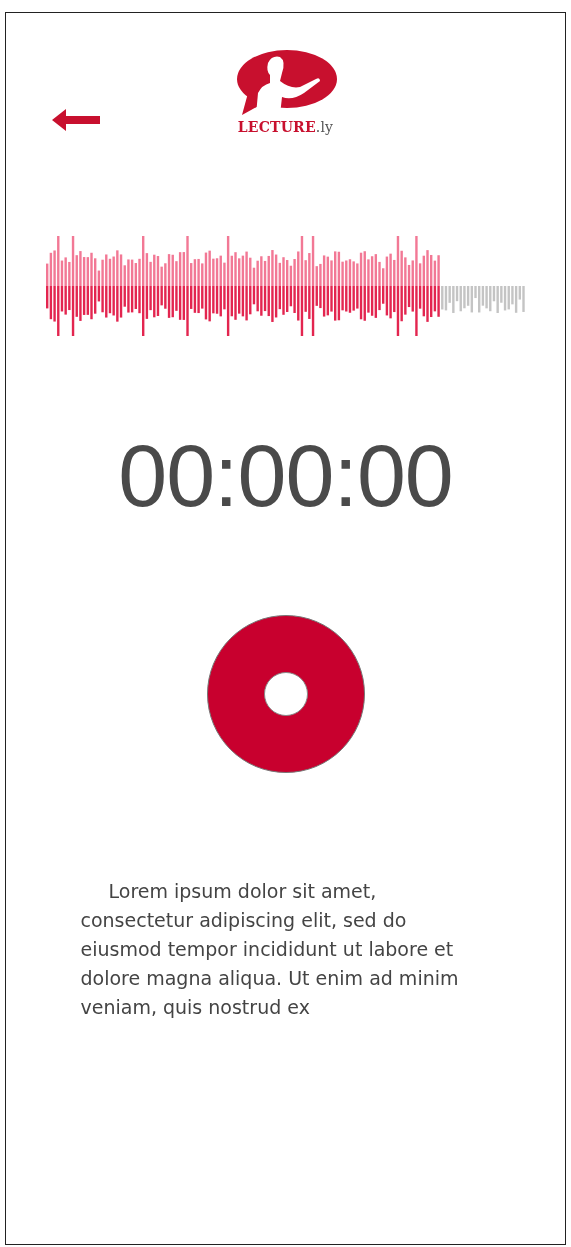 This screenshot has width=571, height=1247. Describe the element at coordinates (285, 476) in the screenshot. I see `timer: 00:00:00` at that location.